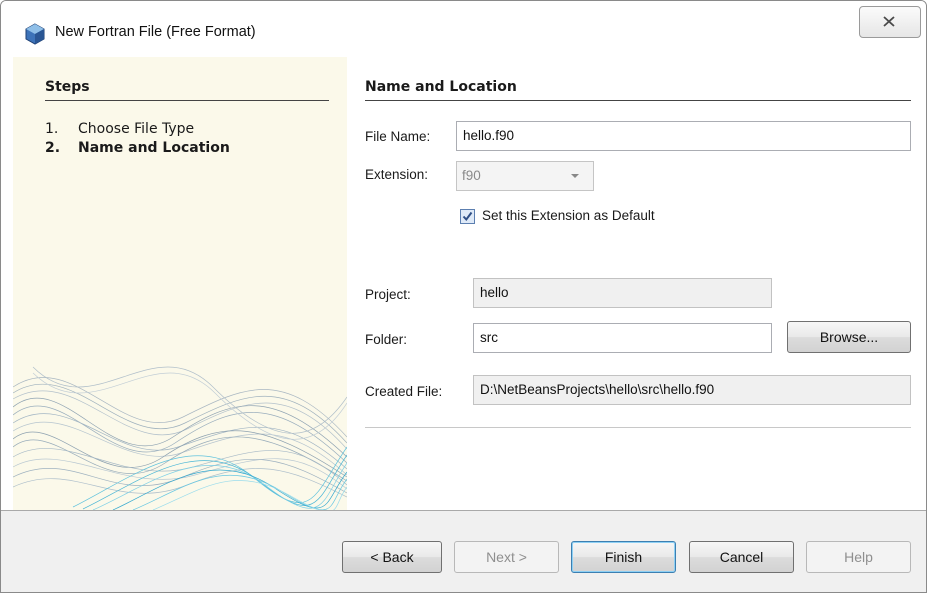 The height and width of the screenshot is (601, 927). What do you see at coordinates (404, 391) in the screenshot?
I see `created-file-label: Created File:` at bounding box center [404, 391].